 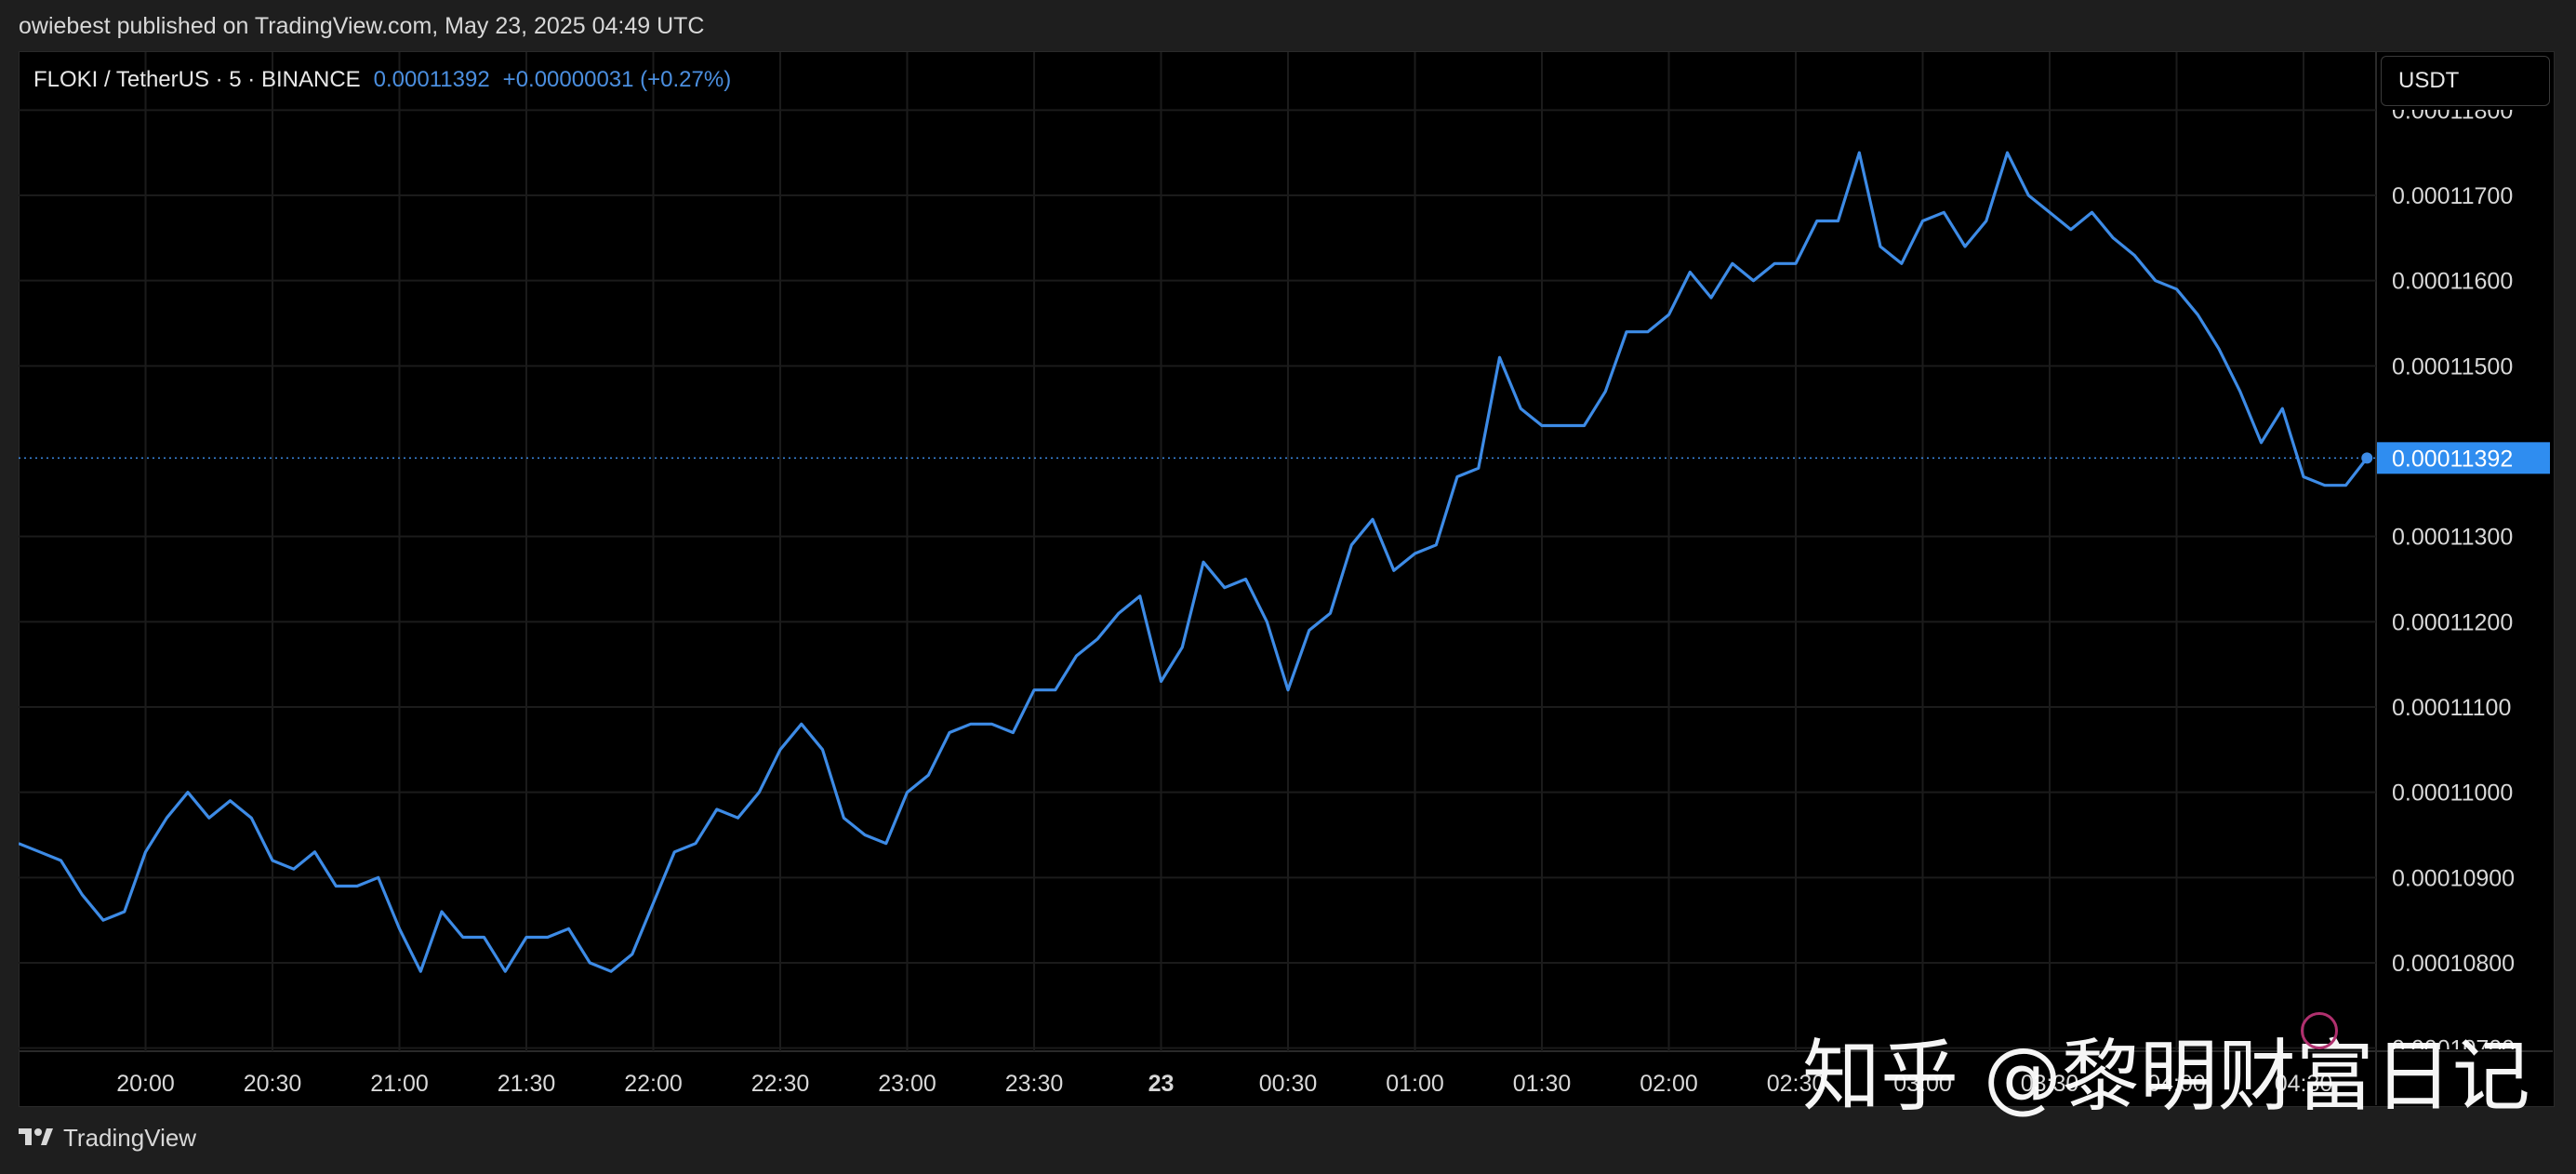 I want to click on x-tick-label: 21:00, so click(x=399, y=1084).